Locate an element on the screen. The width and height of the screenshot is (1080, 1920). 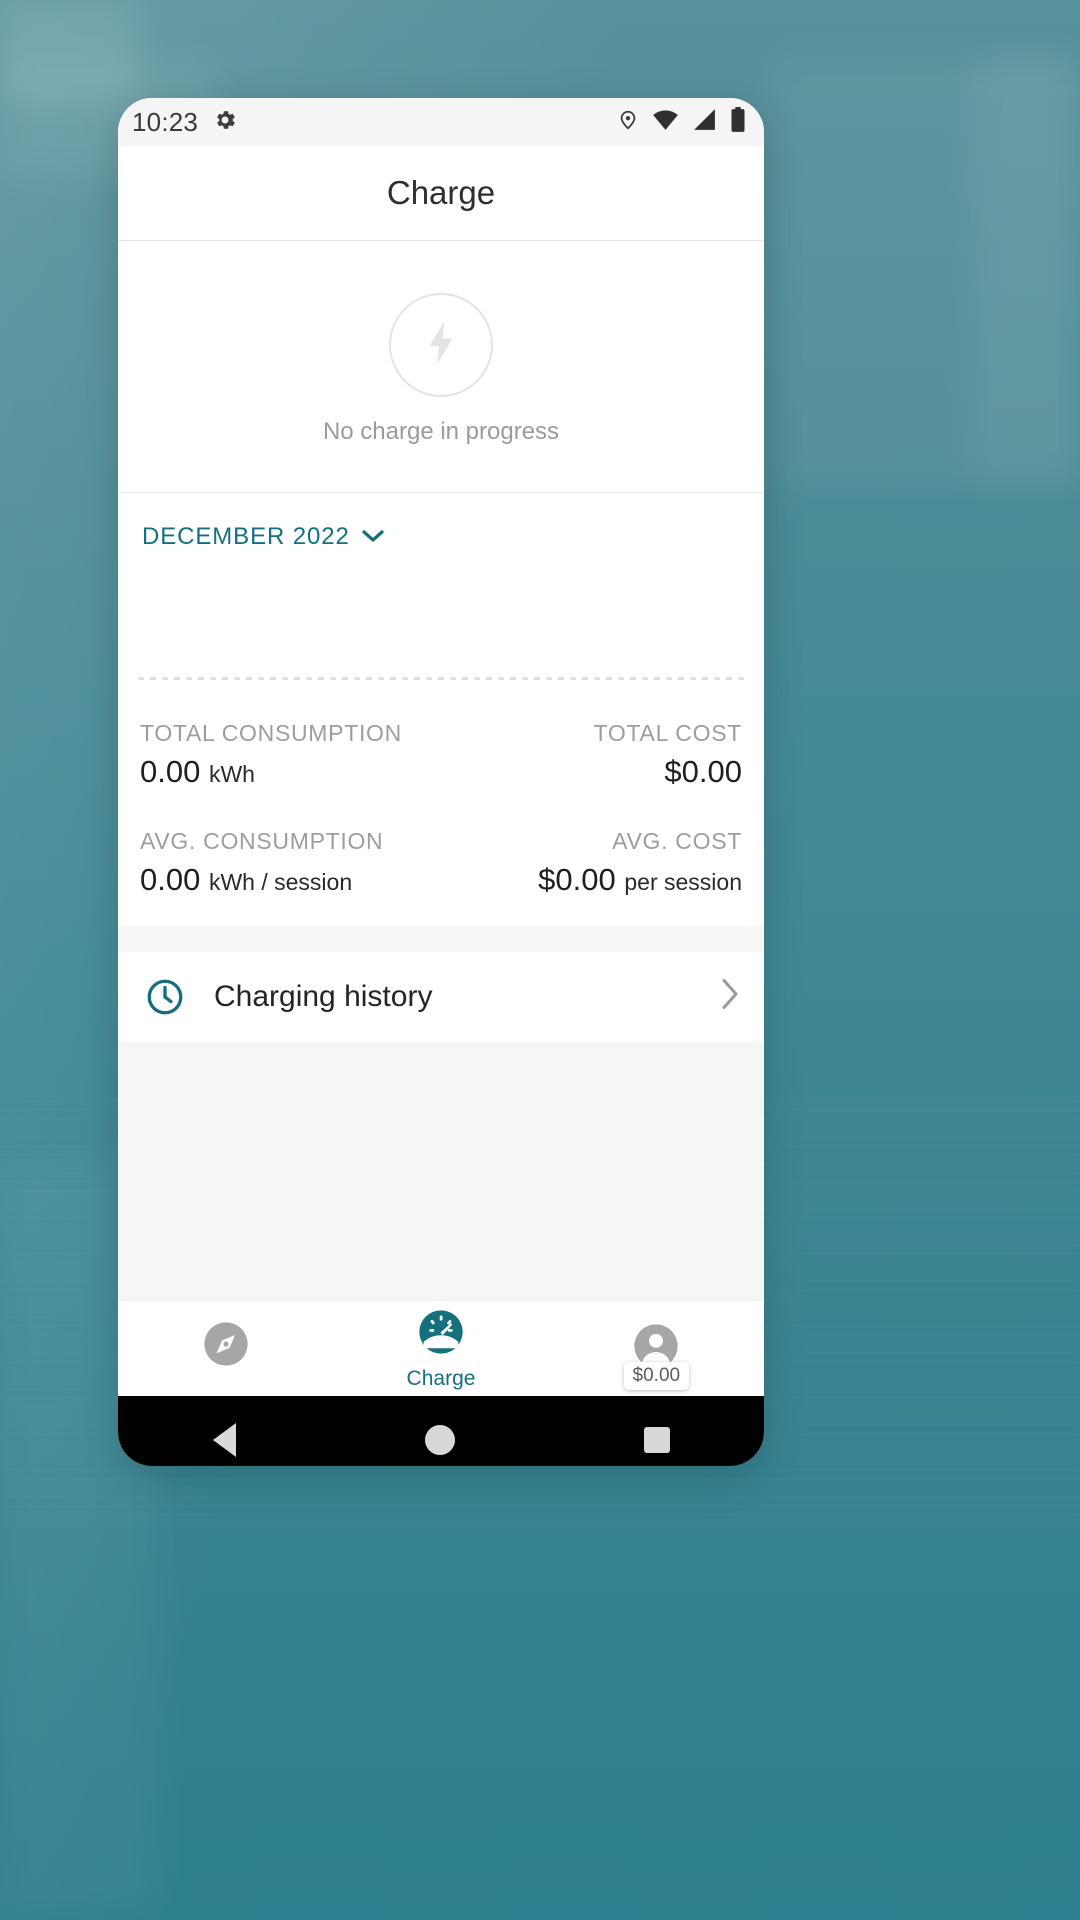
stat-unit: kWh / session is located at coordinates (280, 881).